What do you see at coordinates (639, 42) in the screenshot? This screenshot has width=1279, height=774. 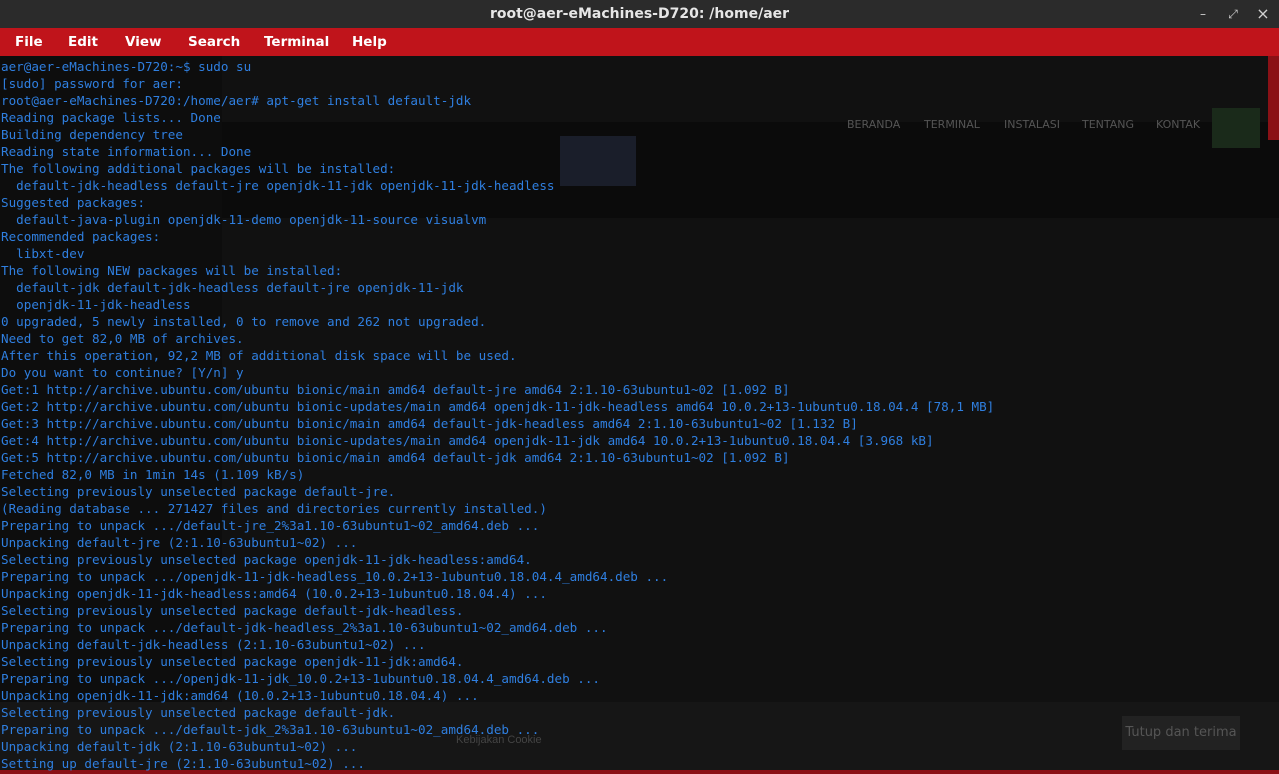 I see `menubar: File Edit View Search Terminal Help` at bounding box center [639, 42].